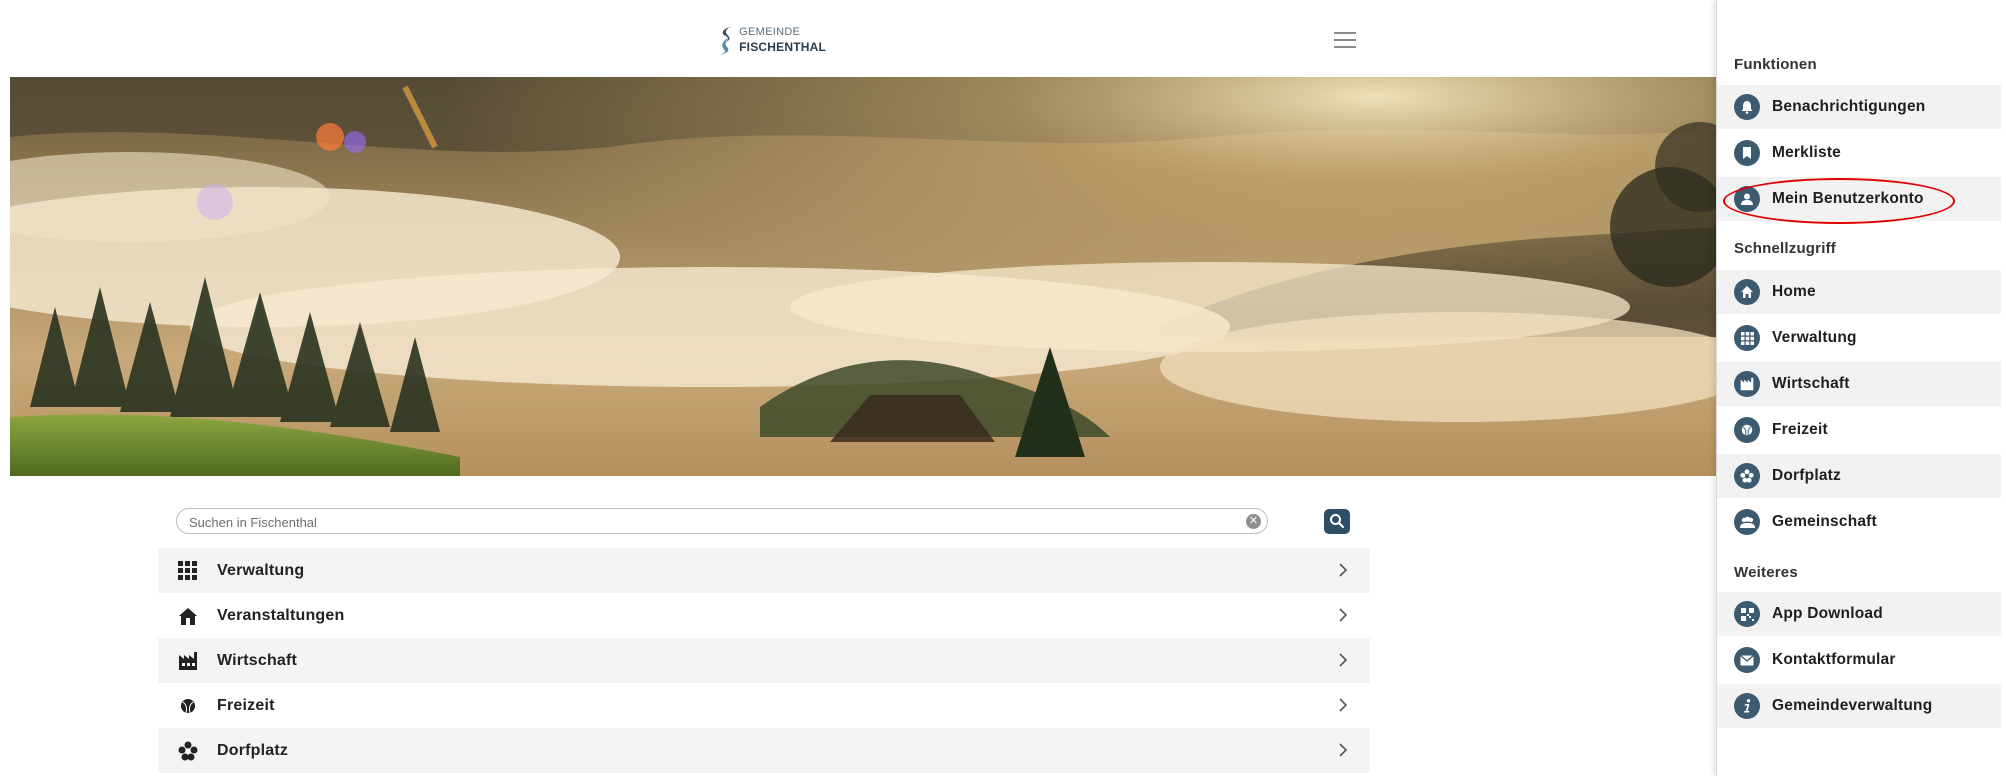 Image resolution: width=2006 pixels, height=776 pixels. I want to click on panel-heading-schnellzugriff: Schnellzugriff, so click(1785, 248).